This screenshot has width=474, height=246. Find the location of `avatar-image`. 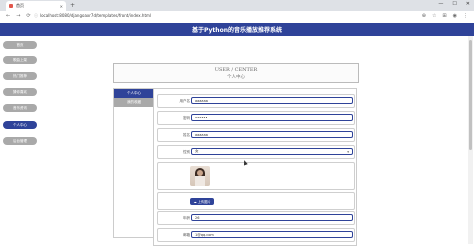

avatar-image is located at coordinates (200, 176).